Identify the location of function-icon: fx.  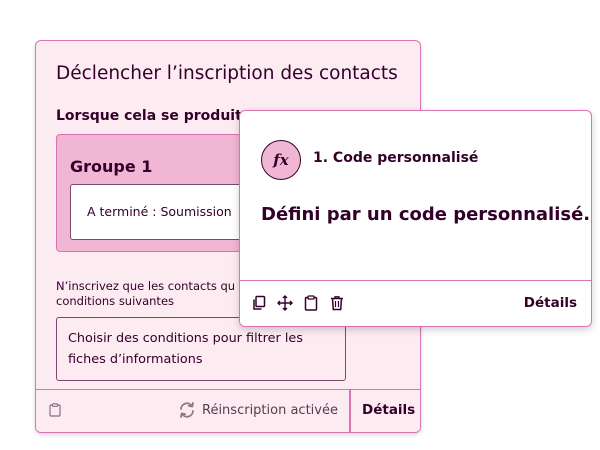
(281, 160).